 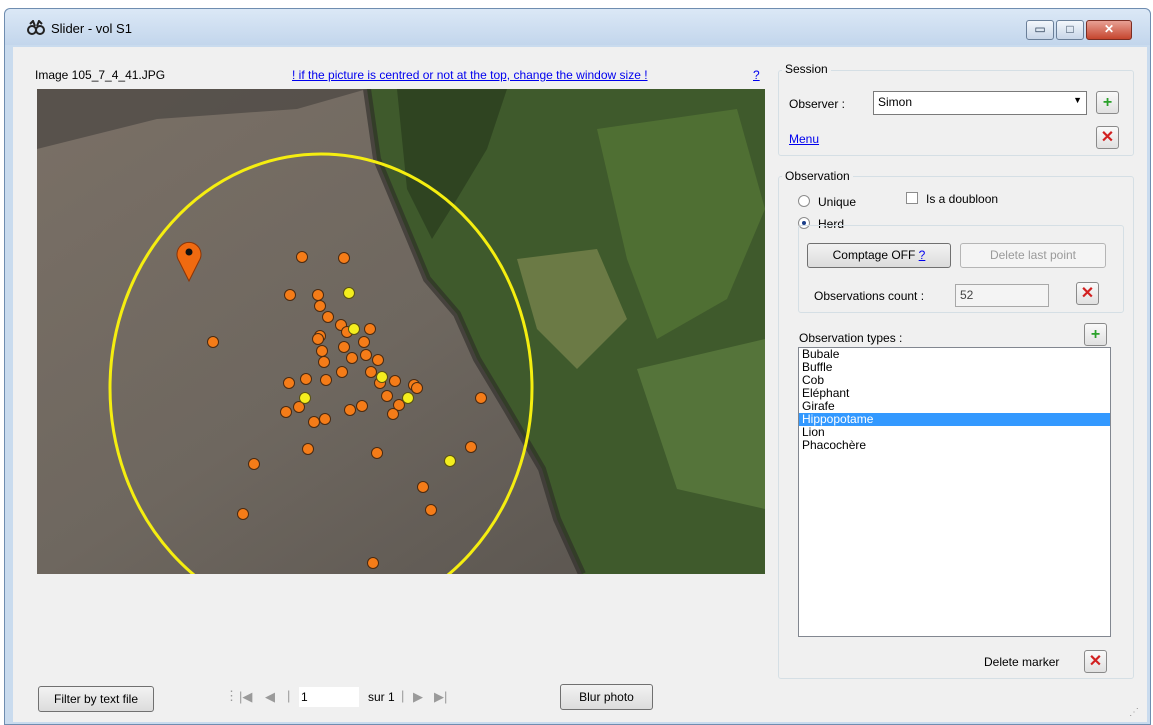 What do you see at coordinates (1134, 712) in the screenshot?
I see `resize-grip-icon: ⋰` at bounding box center [1134, 712].